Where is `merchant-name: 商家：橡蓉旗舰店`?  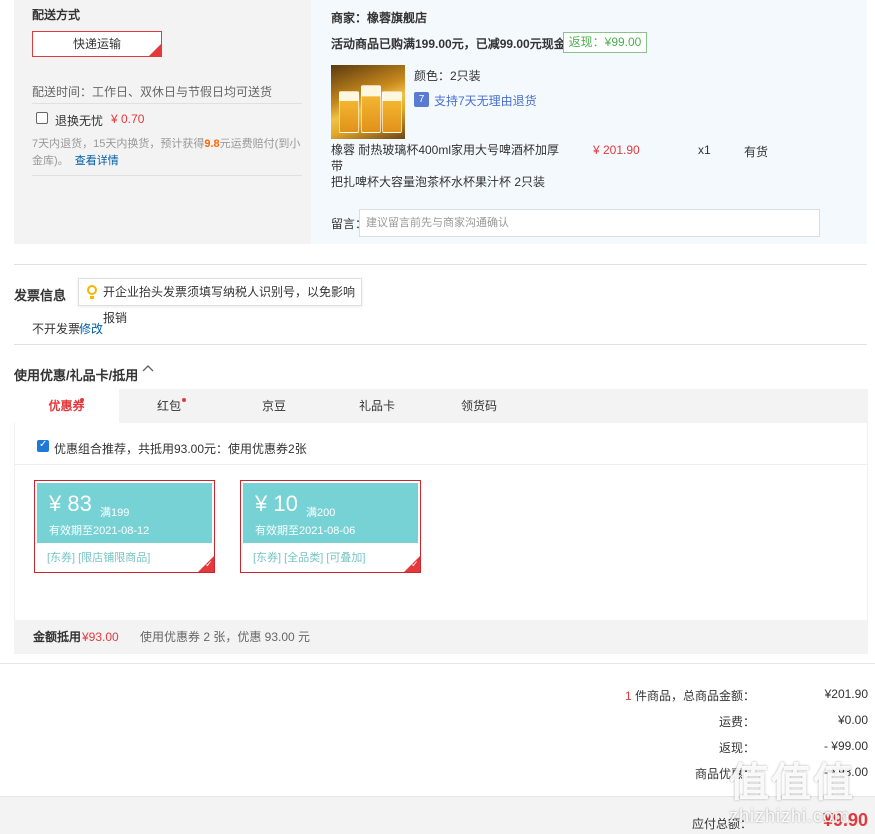
merchant-name: 商家：橡蓉旗舰店 is located at coordinates (379, 18).